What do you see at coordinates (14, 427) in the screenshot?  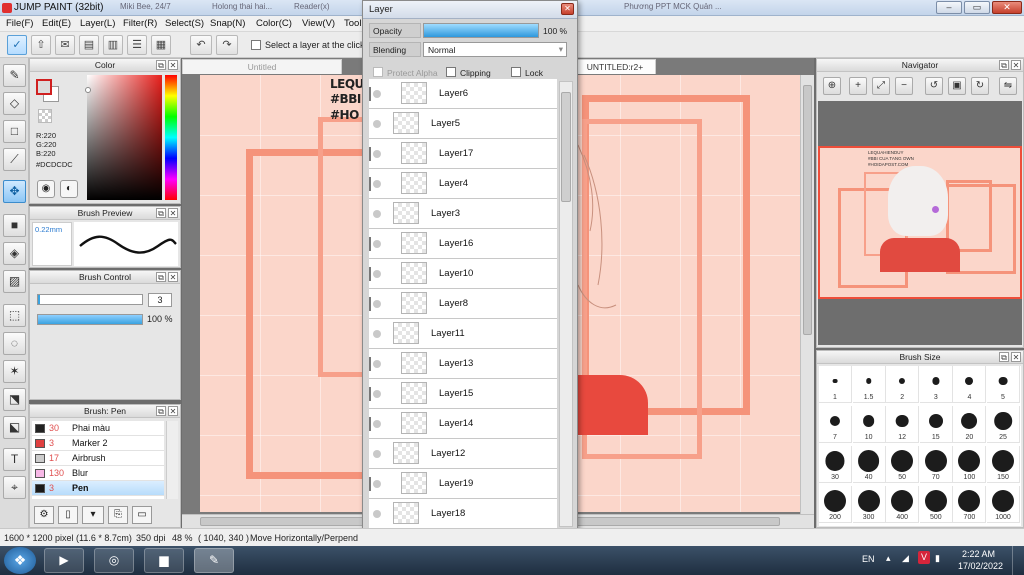 I see `select-eraser-tool-icon: ⬕` at bounding box center [14, 427].